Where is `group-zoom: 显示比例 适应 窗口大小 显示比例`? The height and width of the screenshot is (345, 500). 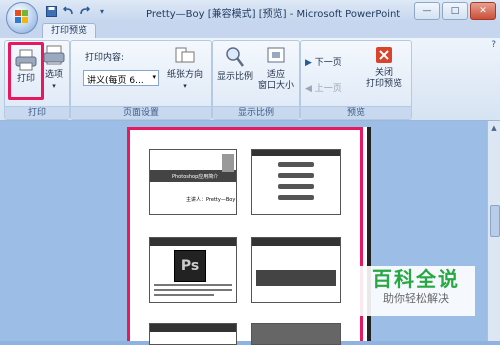
group-zoom: 显示比例 适应 窗口大小 显示比例 is located at coordinates (256, 80).